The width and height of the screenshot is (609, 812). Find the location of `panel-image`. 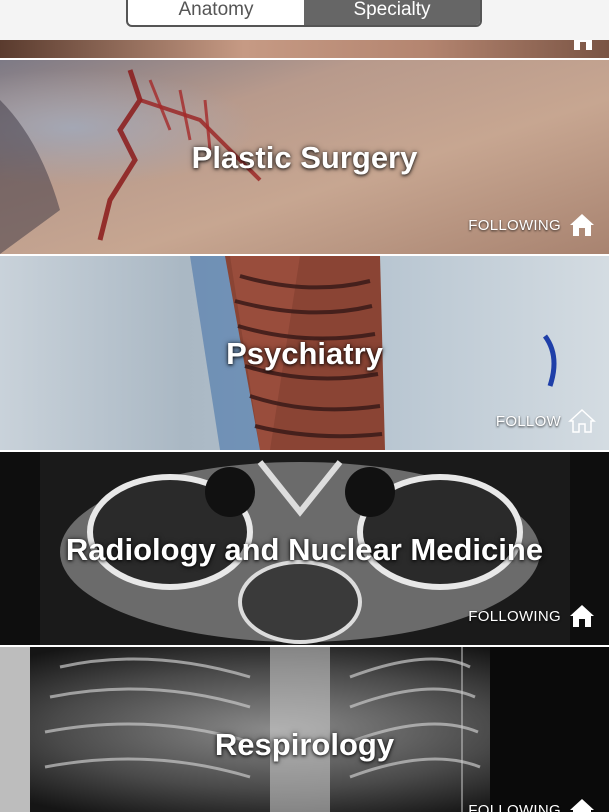

panel-image is located at coordinates (304, 49).